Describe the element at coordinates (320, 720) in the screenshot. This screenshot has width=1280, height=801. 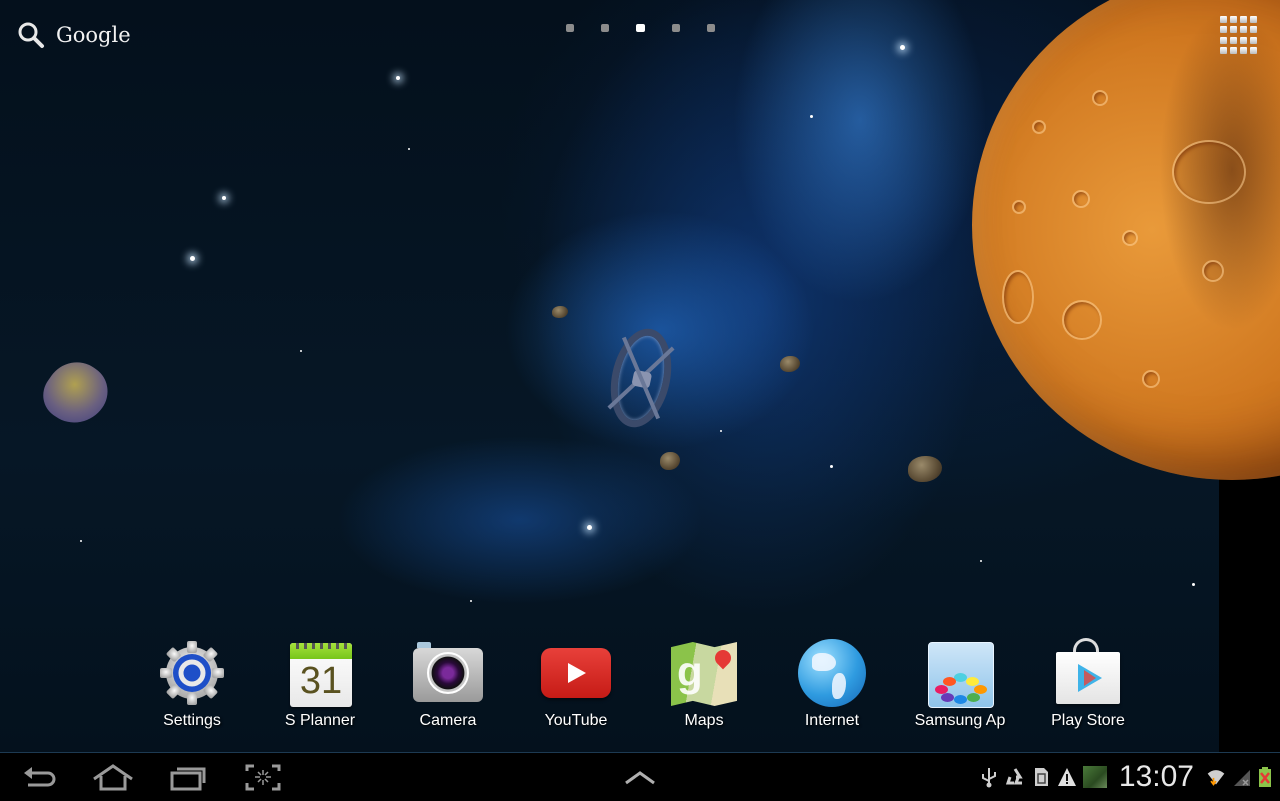
I see `app-label: S Planner` at that location.